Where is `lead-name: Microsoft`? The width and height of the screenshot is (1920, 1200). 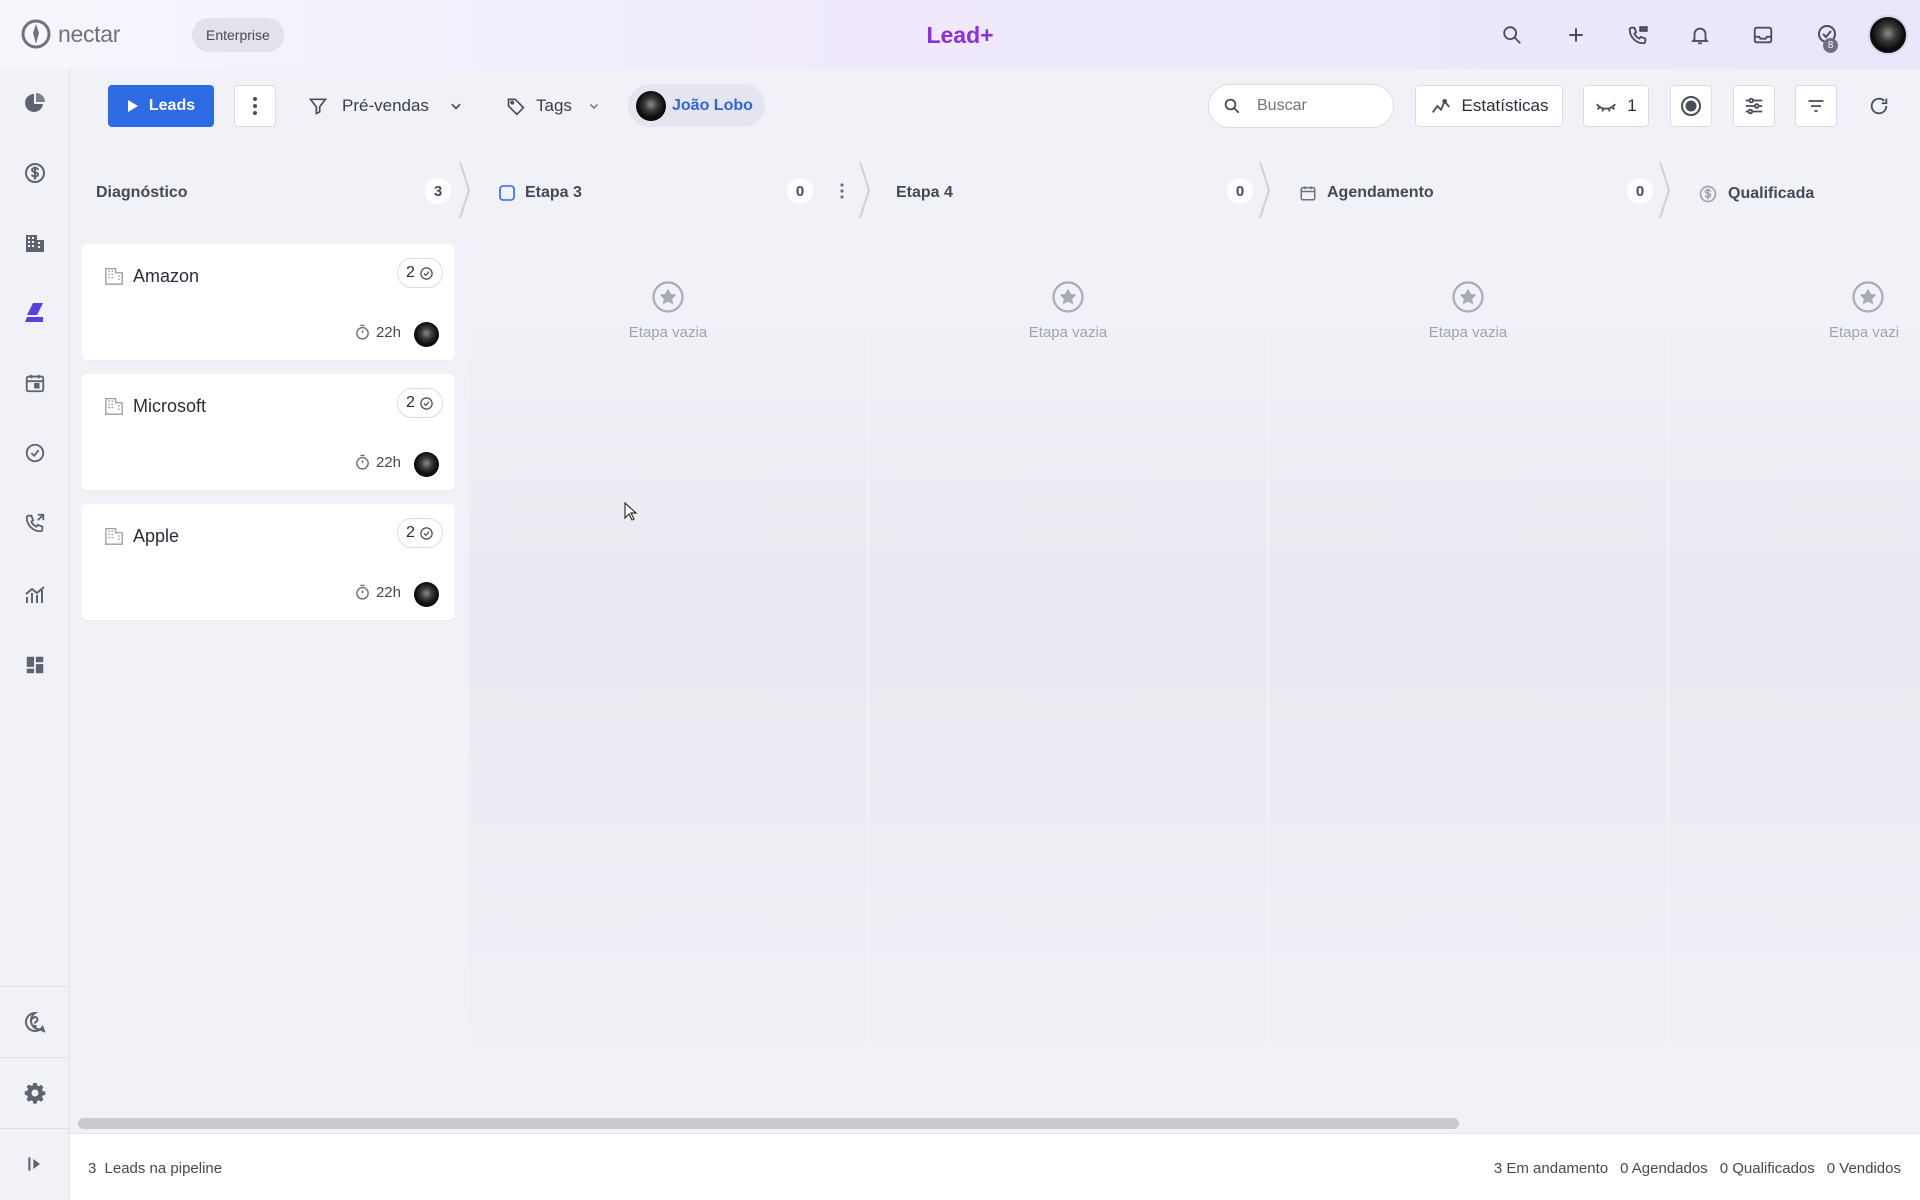
lead-name: Microsoft is located at coordinates (170, 406).